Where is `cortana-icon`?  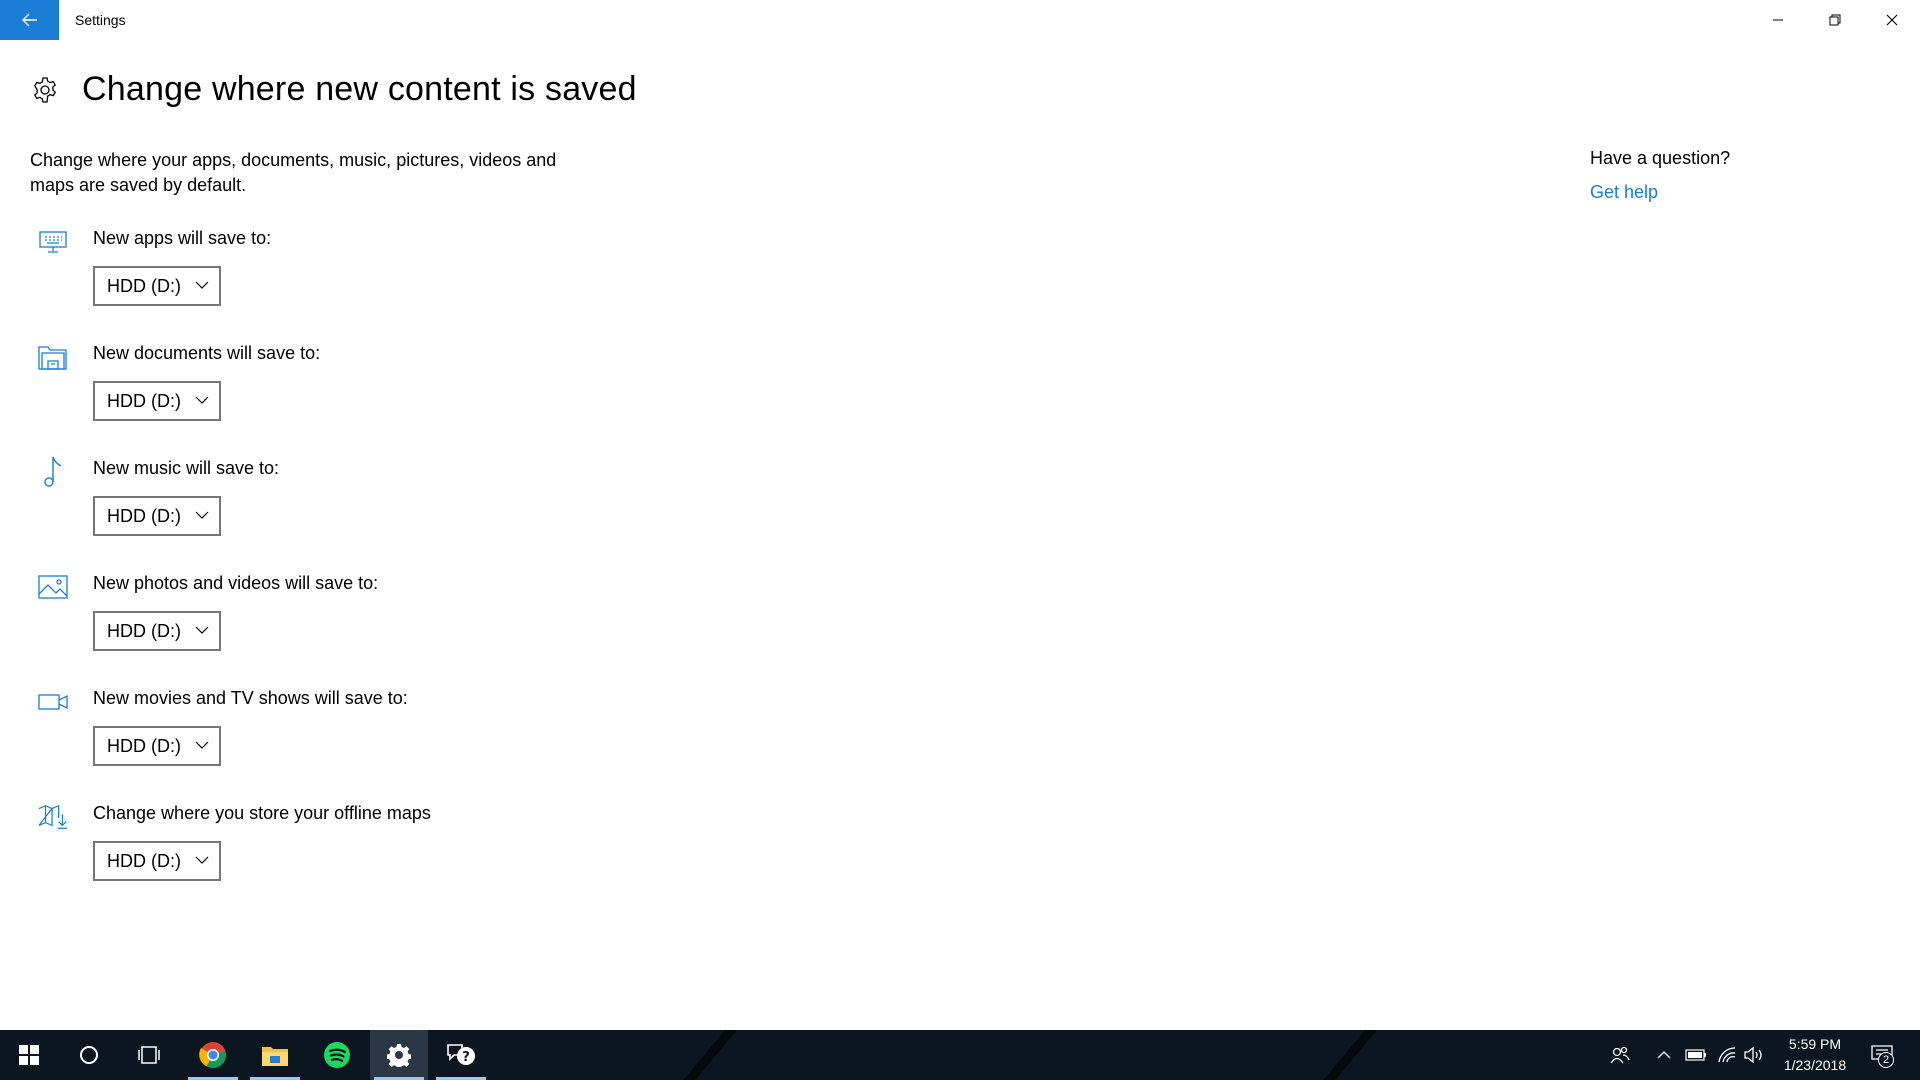
cortana-icon is located at coordinates (89, 1055).